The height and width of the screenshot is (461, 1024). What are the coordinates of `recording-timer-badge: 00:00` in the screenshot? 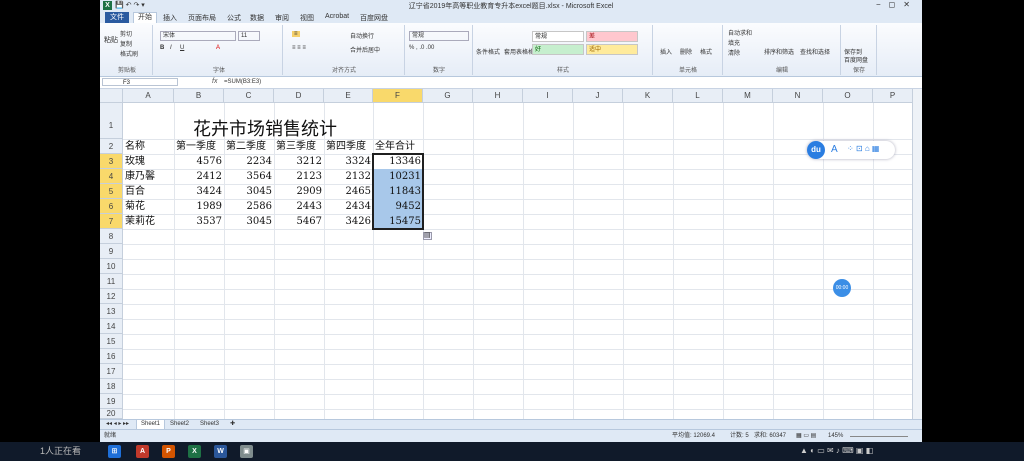 It's located at (842, 288).